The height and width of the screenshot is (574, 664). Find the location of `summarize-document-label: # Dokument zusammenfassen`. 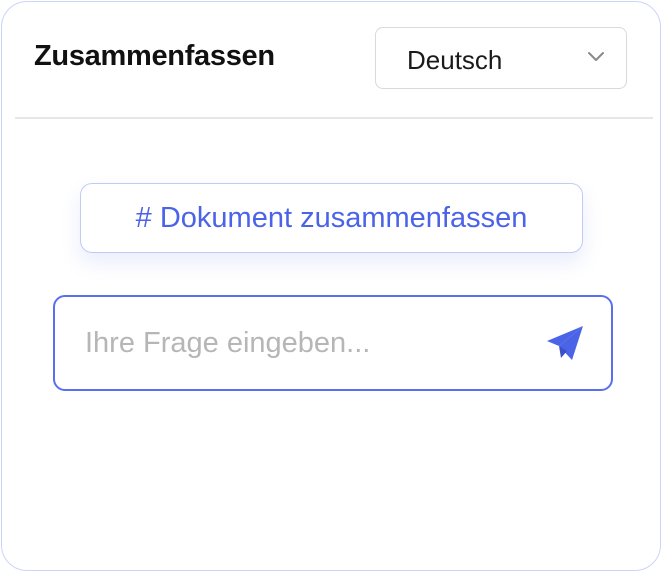

summarize-document-label: # Dokument zusammenfassen is located at coordinates (331, 217).